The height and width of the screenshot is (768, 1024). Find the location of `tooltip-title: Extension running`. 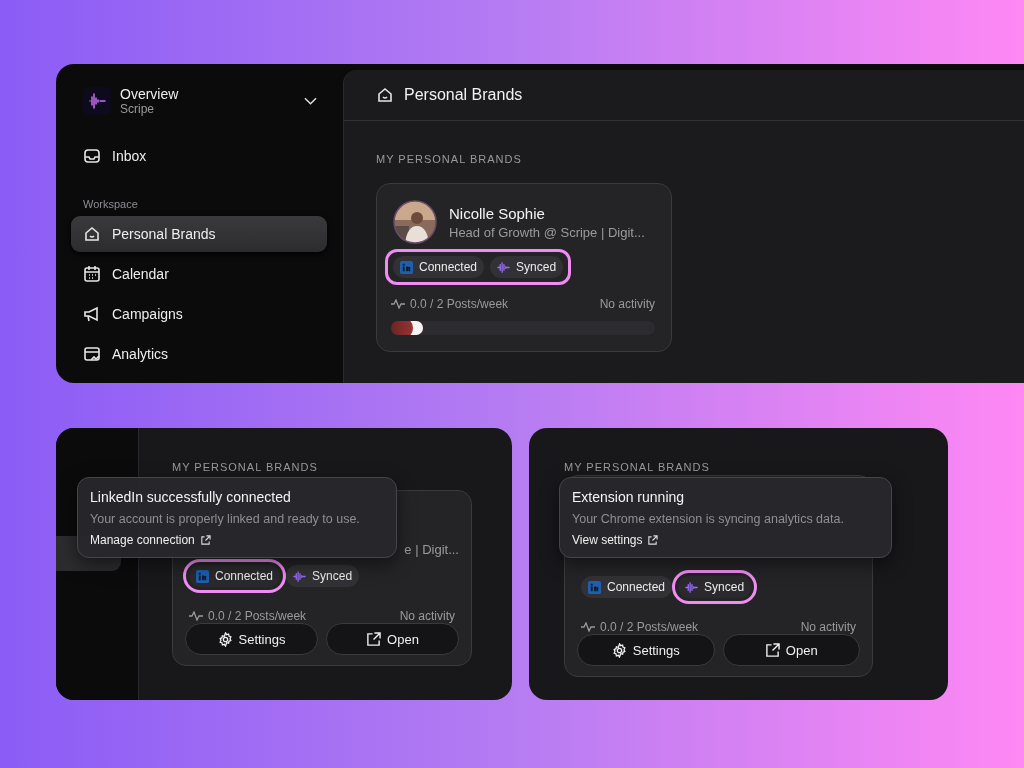

tooltip-title: Extension running is located at coordinates (629, 497).